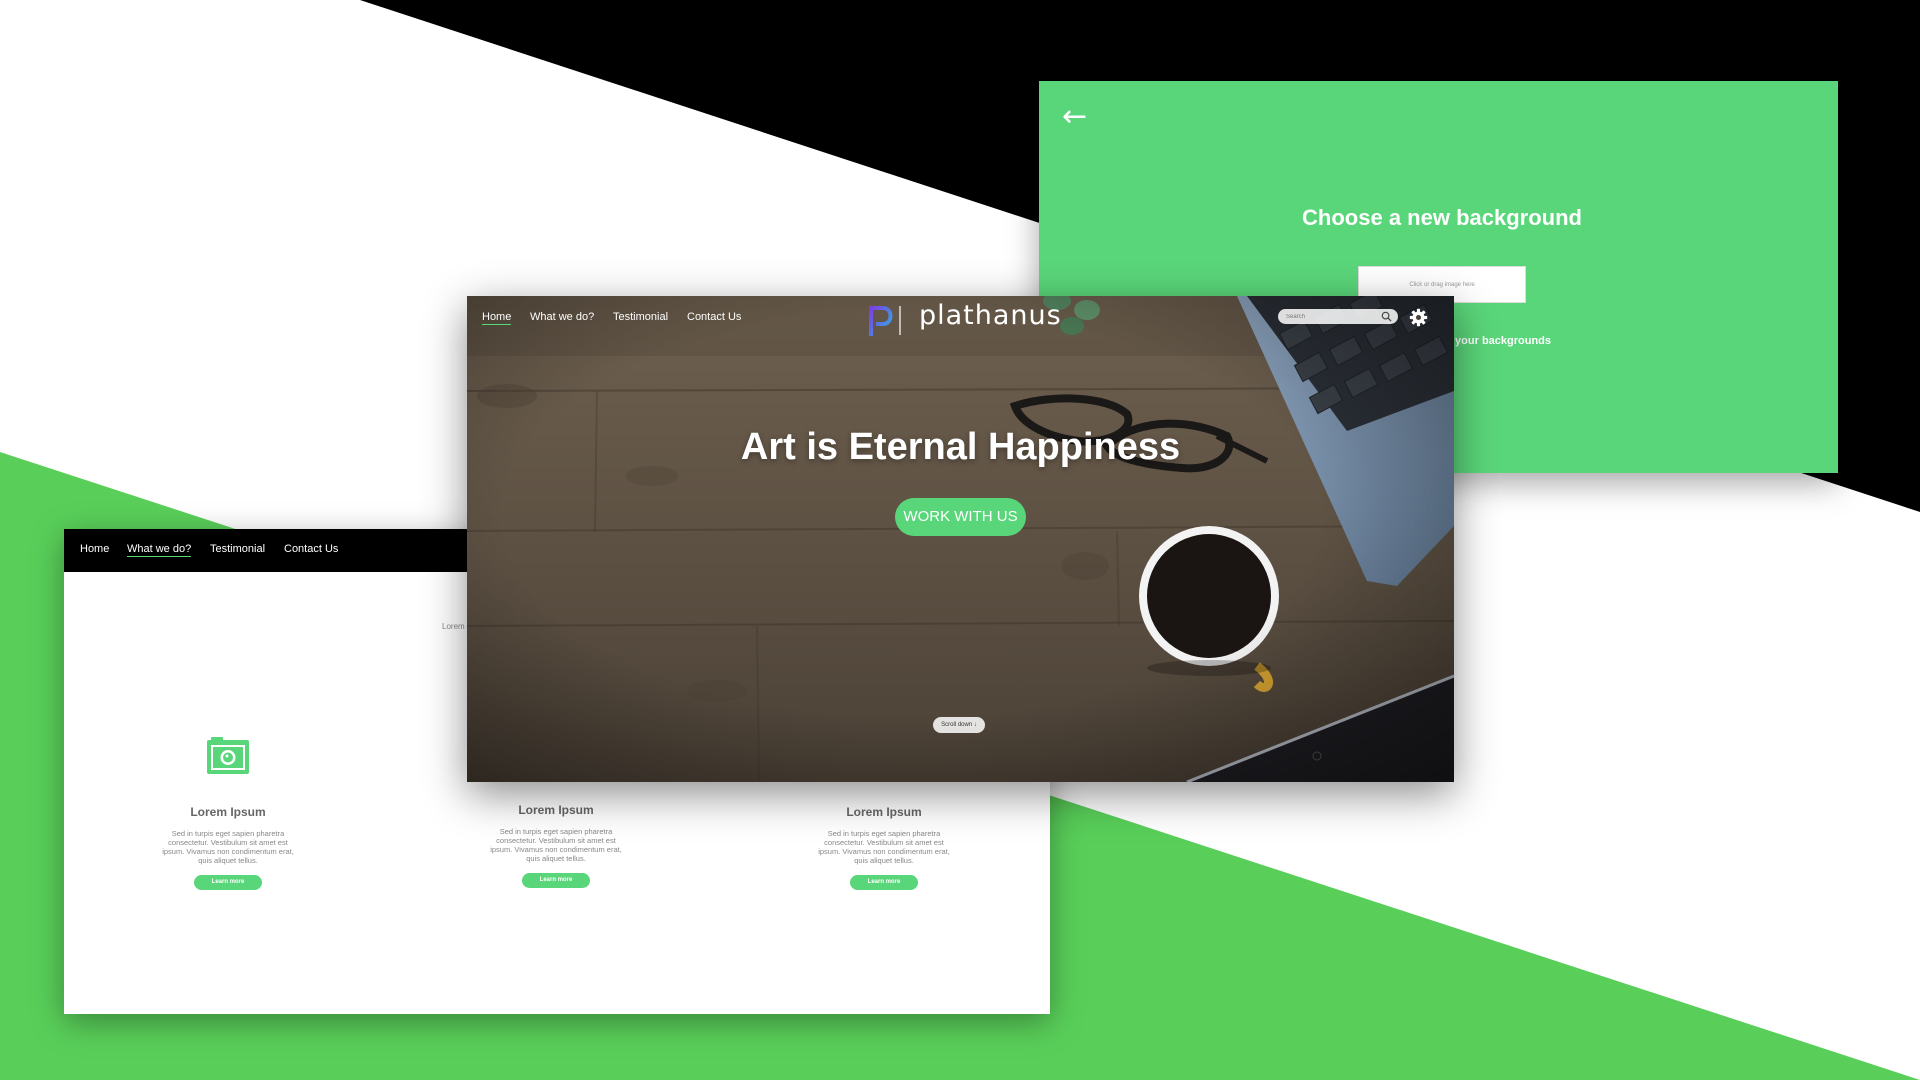 This screenshot has height=1080, width=1920. I want to click on camera-icon, so click(228, 755).